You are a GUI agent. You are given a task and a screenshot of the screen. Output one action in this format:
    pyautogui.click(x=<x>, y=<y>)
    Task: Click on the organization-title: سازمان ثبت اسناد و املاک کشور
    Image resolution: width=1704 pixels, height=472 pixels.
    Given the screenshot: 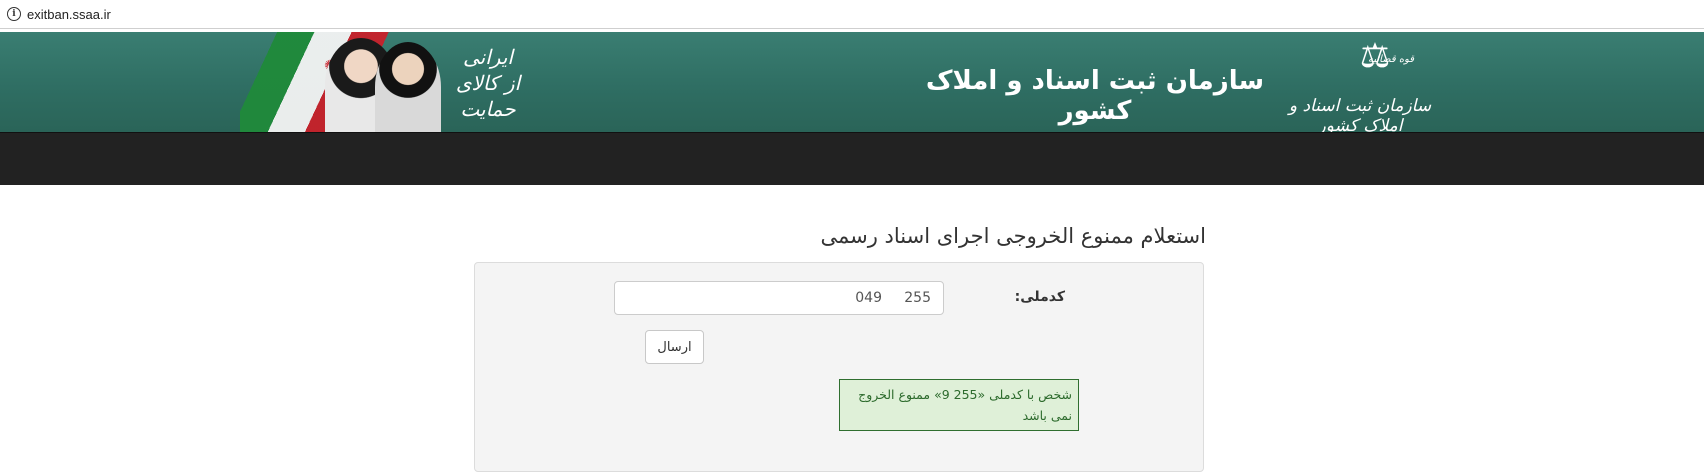 What is the action you would take?
    pyautogui.click(x=1095, y=96)
    